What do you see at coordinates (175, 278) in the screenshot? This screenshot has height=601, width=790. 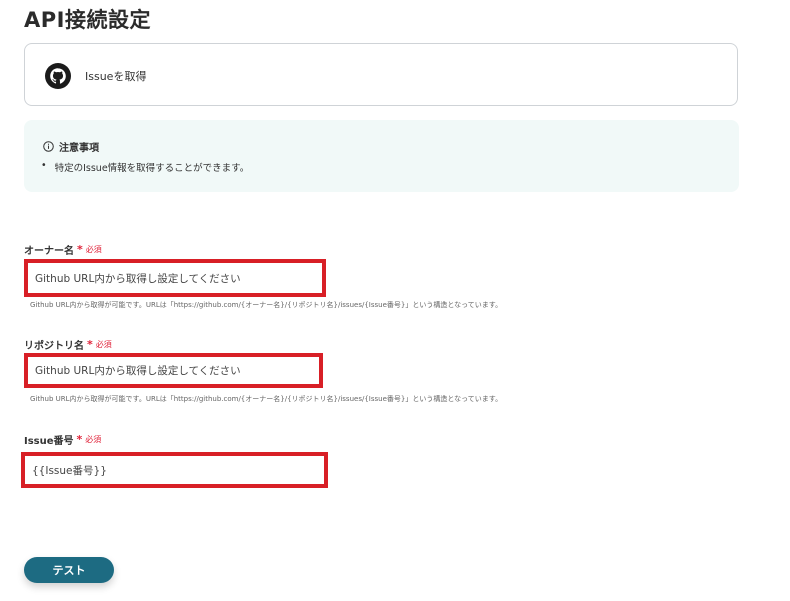 I see `owner-name-input: Github URL内から取得し設定してください` at bounding box center [175, 278].